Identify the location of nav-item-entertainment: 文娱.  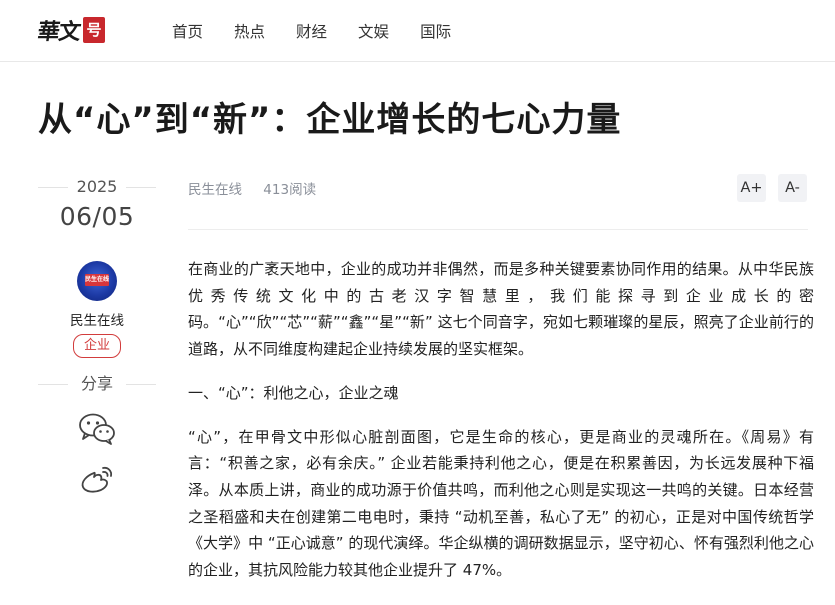
(373, 31).